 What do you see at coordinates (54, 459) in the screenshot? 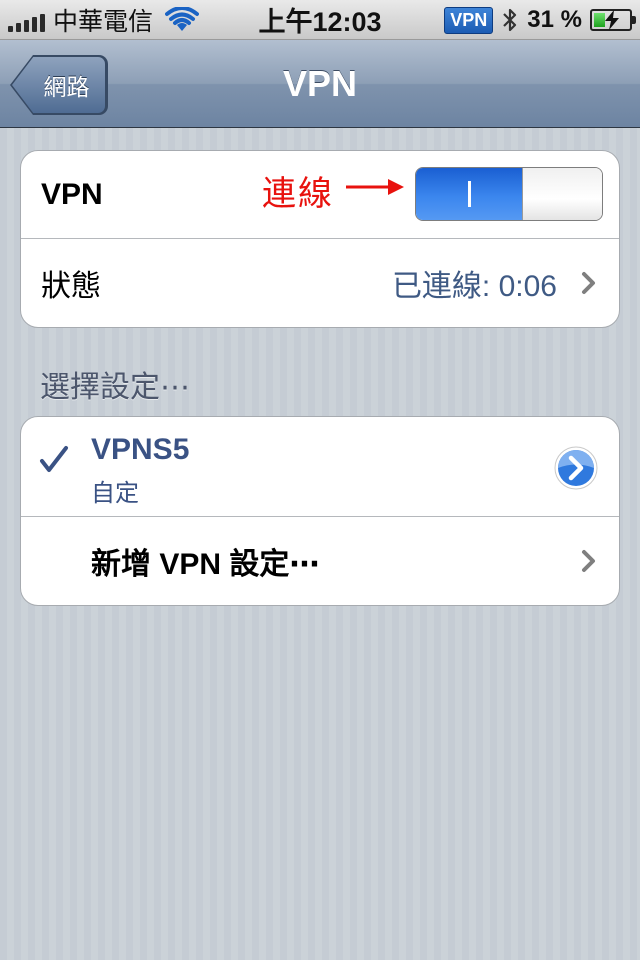
I see `checkmark-icon` at bounding box center [54, 459].